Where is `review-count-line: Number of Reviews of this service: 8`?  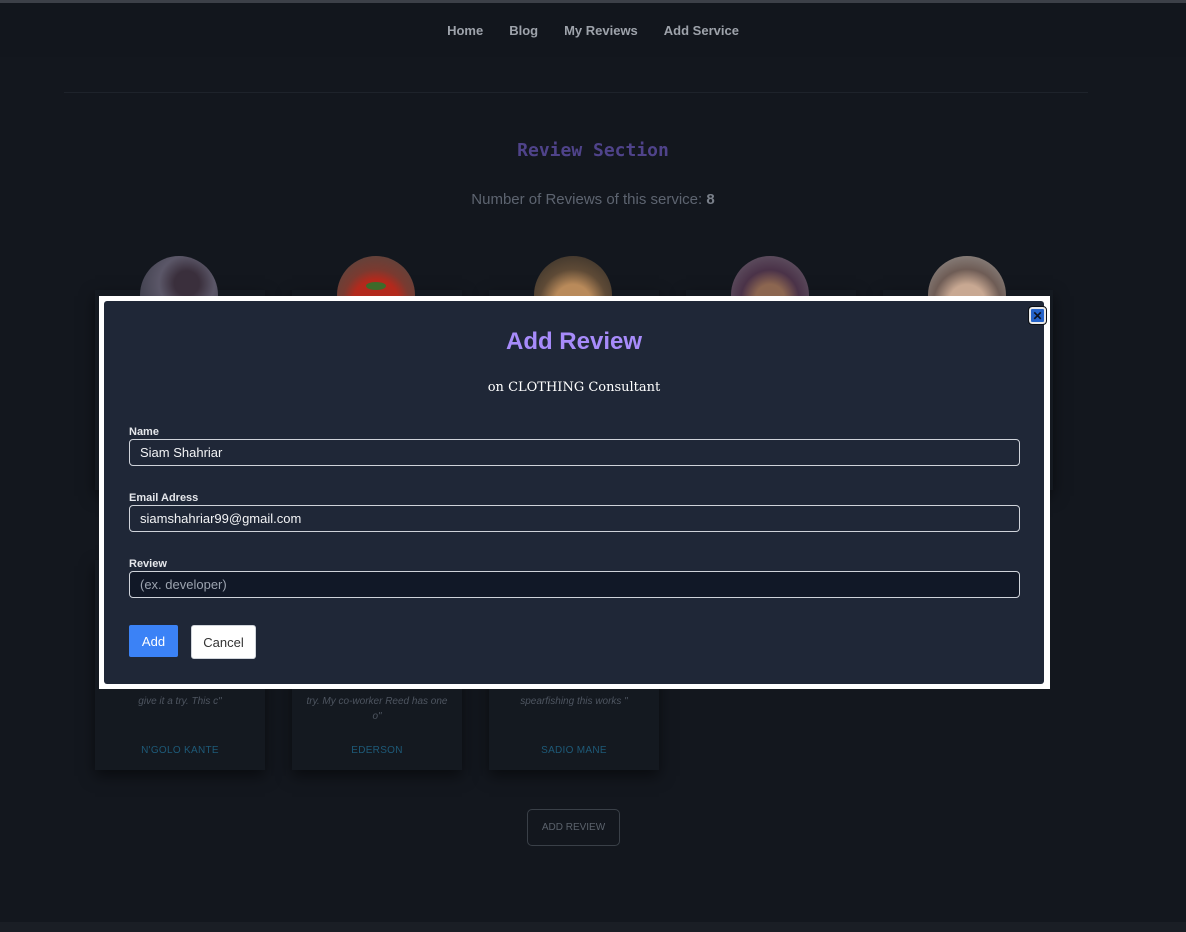 review-count-line: Number of Reviews of this service: 8 is located at coordinates (593, 199).